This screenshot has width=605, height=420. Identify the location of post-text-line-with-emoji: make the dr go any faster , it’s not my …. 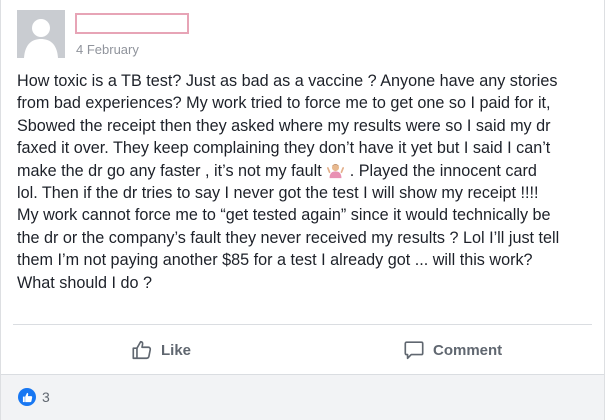
(308, 171).